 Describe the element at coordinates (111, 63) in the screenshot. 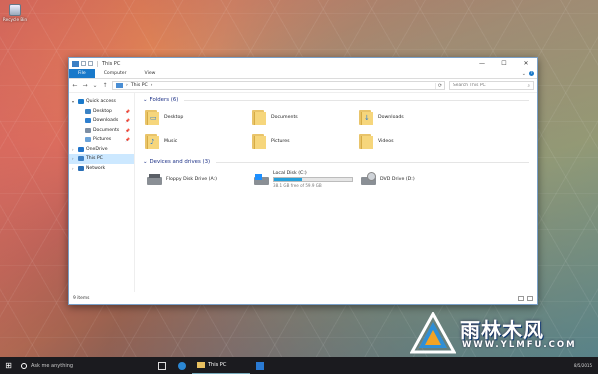

I see `window-title: This PC` at that location.